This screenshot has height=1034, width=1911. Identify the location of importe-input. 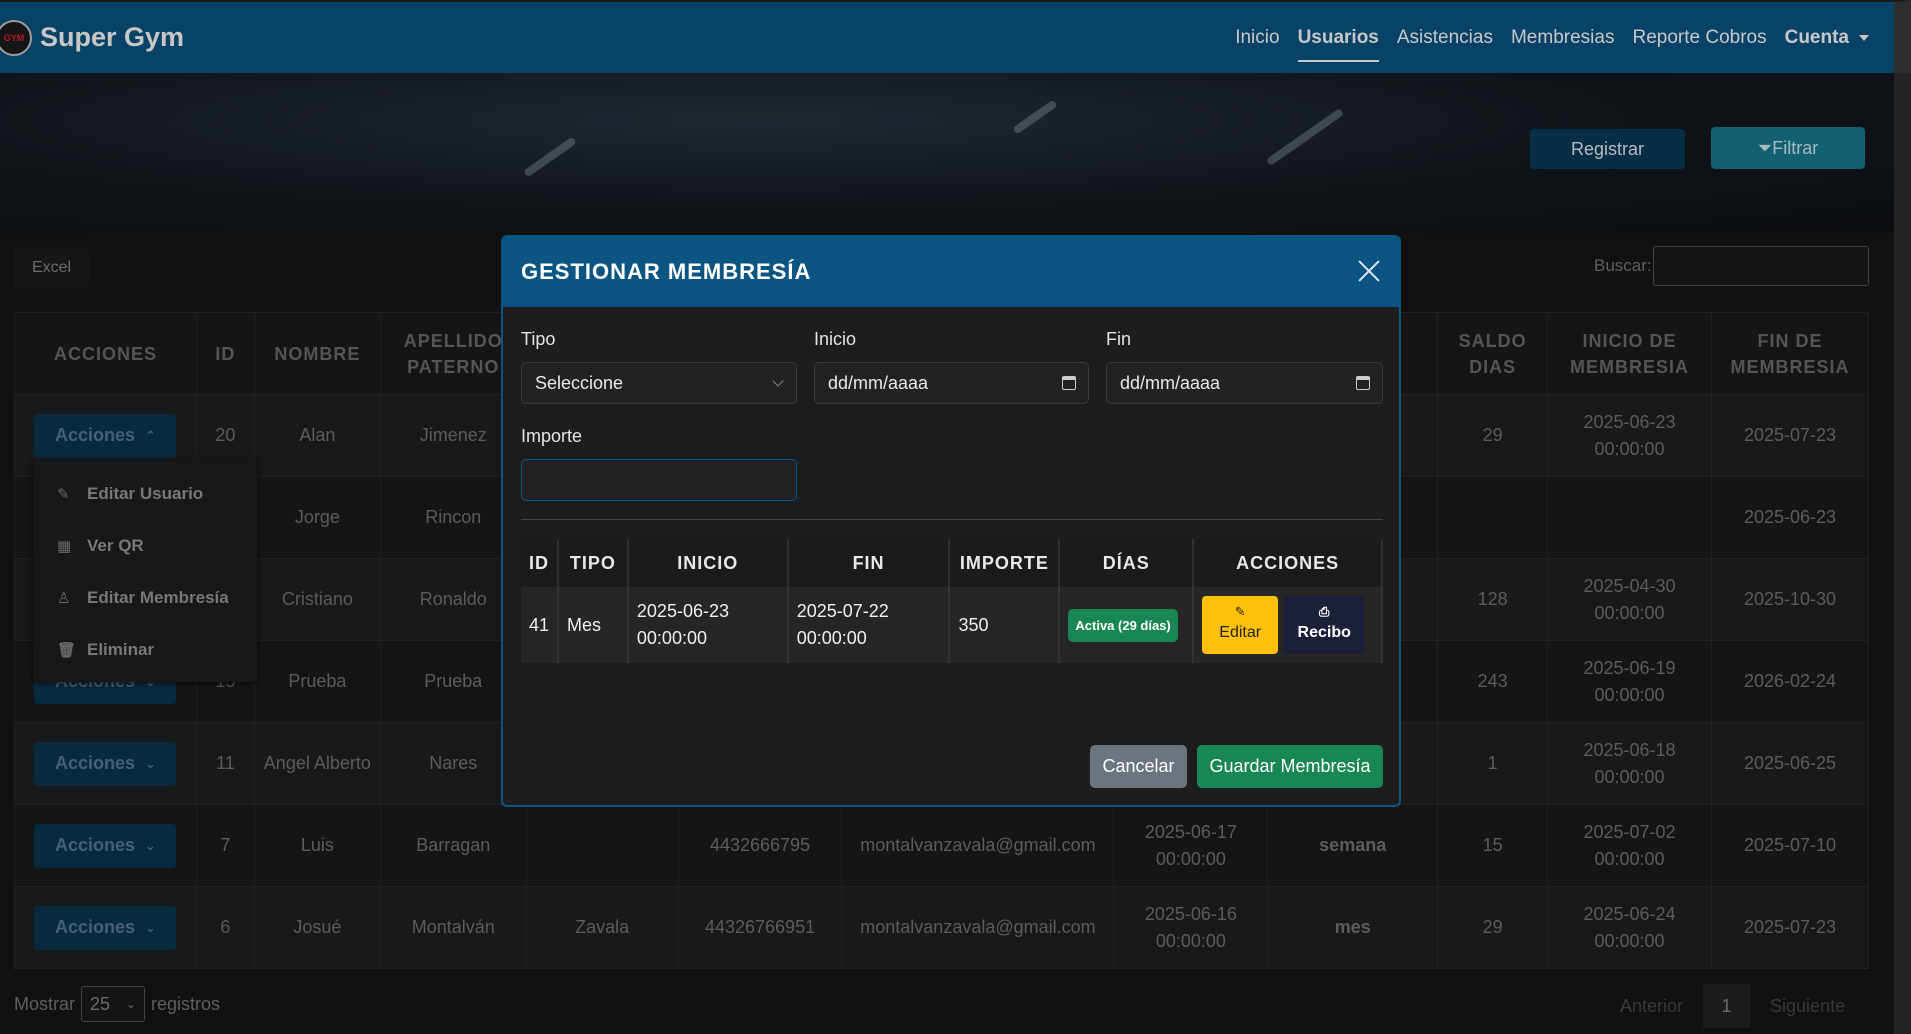
(659, 480).